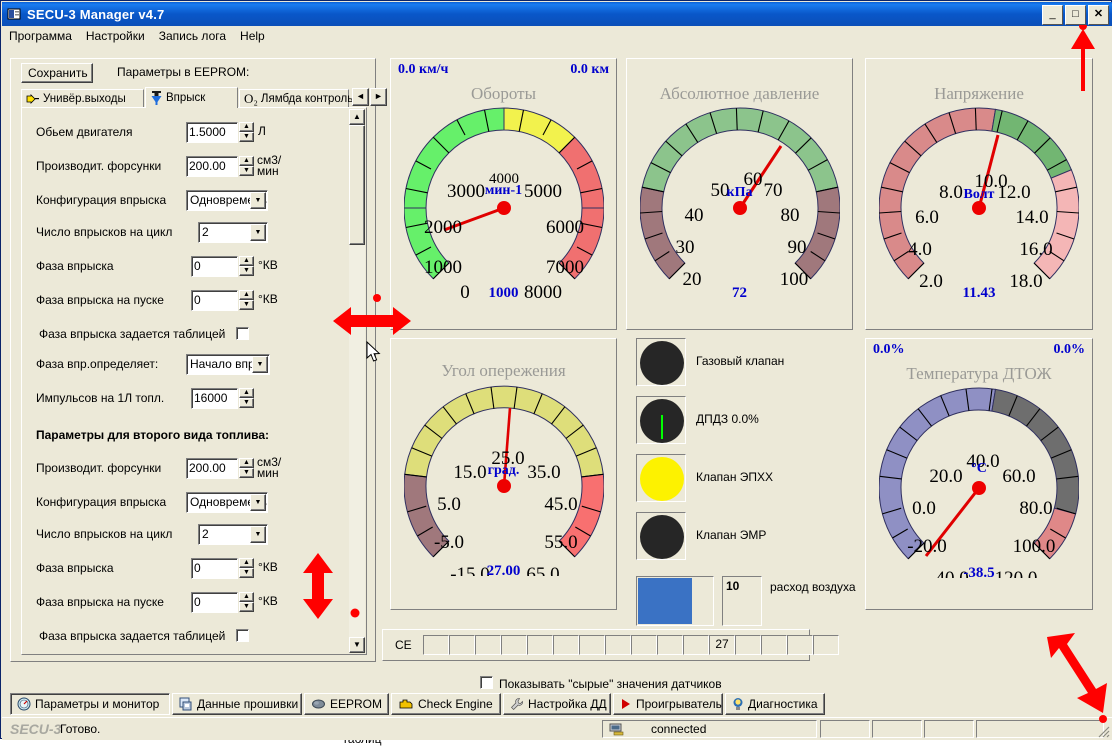 The width and height of the screenshot is (1112, 749). What do you see at coordinates (661, 478) in the screenshot?
I see `epxx-valve-lamp-box` at bounding box center [661, 478].